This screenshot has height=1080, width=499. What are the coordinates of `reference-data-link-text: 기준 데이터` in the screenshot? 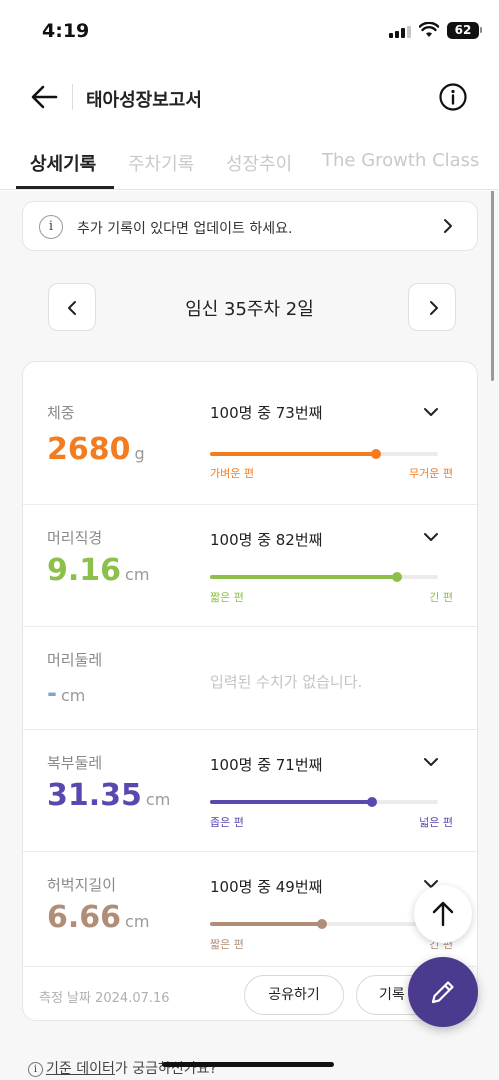 It's located at (80, 1069).